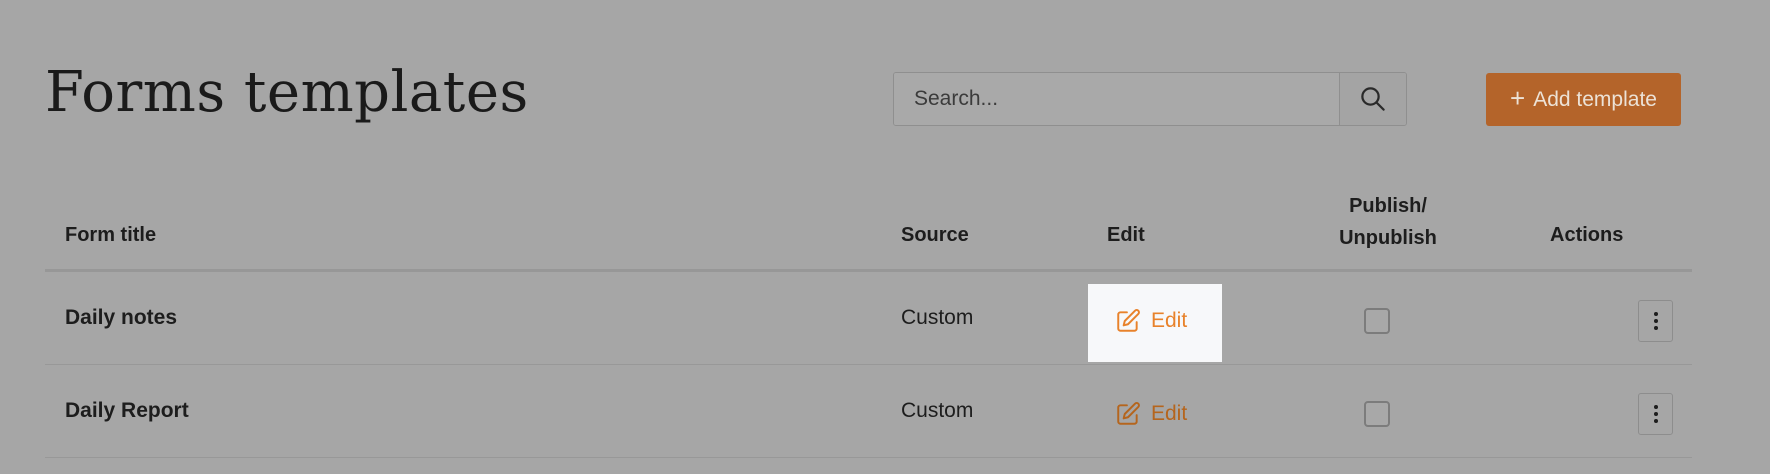 The width and height of the screenshot is (1770, 474). What do you see at coordinates (111, 235) in the screenshot?
I see `column-header-title: Form title` at bounding box center [111, 235].